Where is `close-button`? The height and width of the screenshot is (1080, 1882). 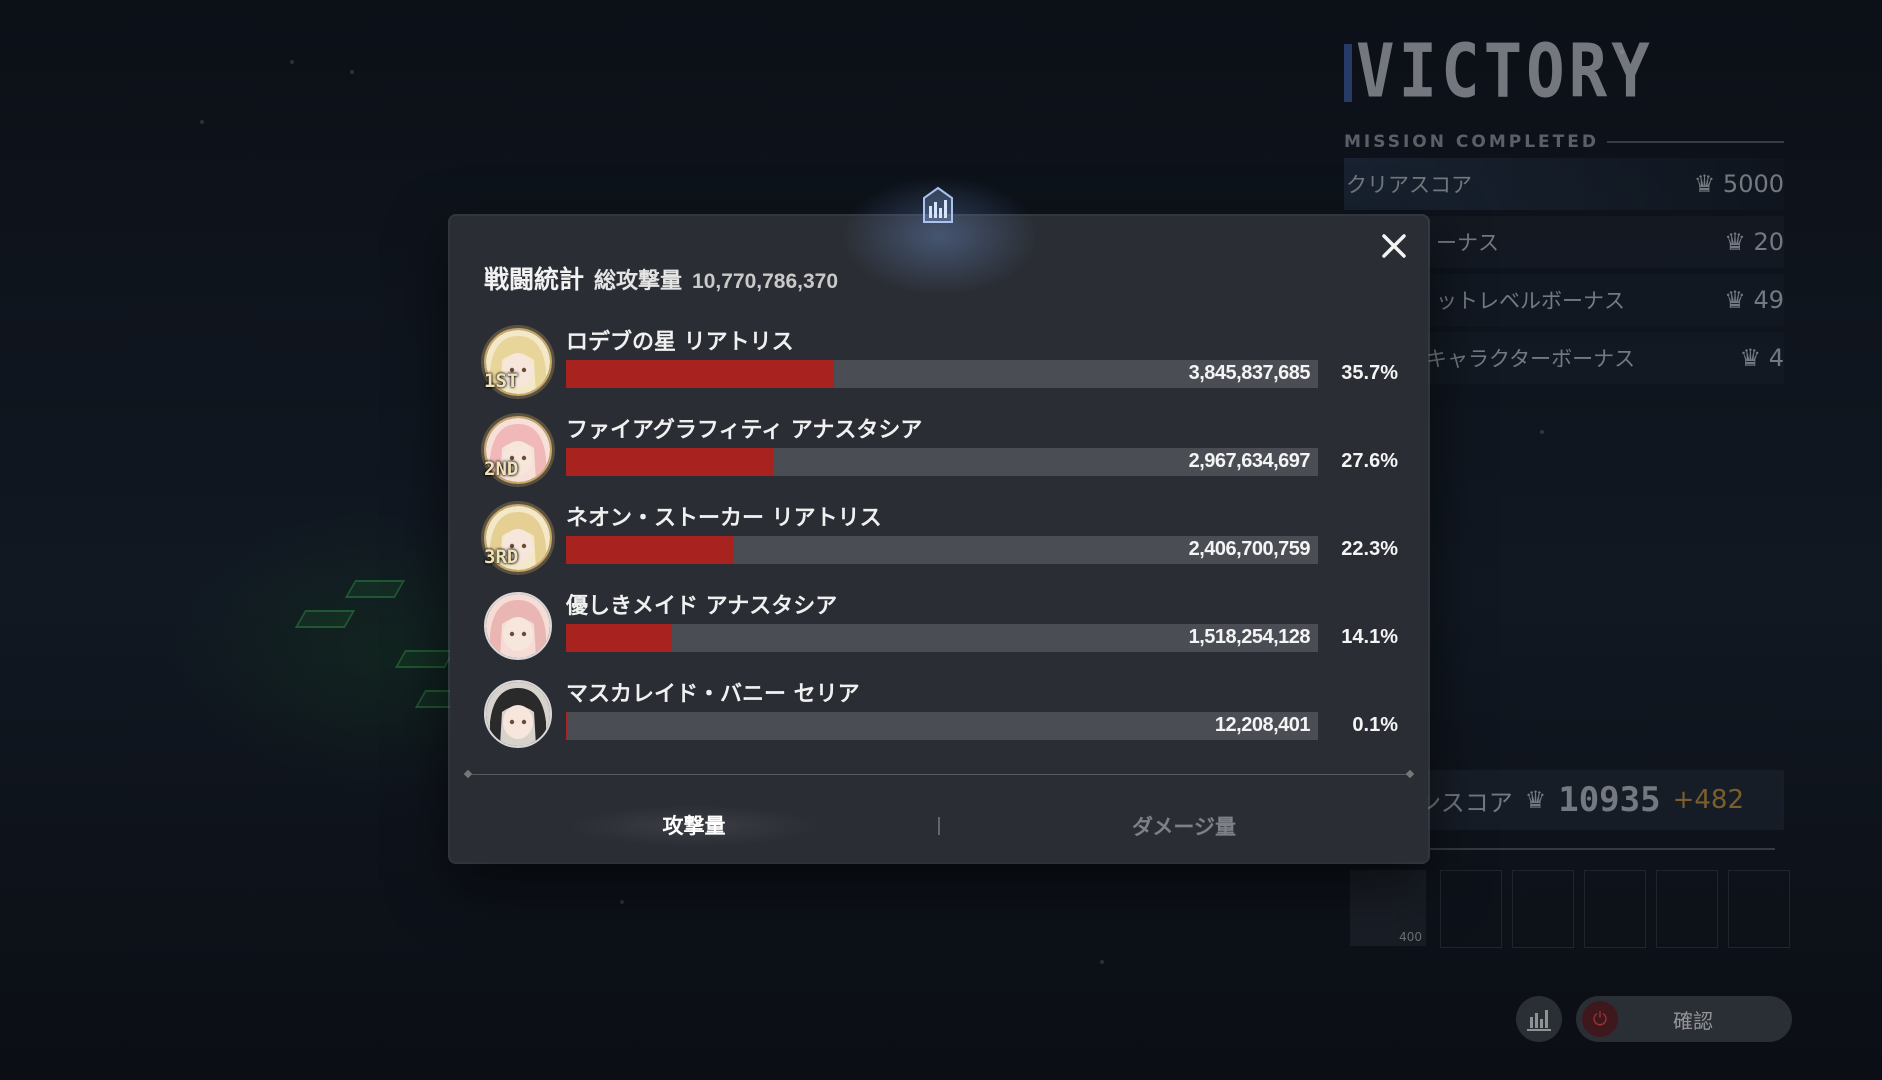
close-button is located at coordinates (1394, 246).